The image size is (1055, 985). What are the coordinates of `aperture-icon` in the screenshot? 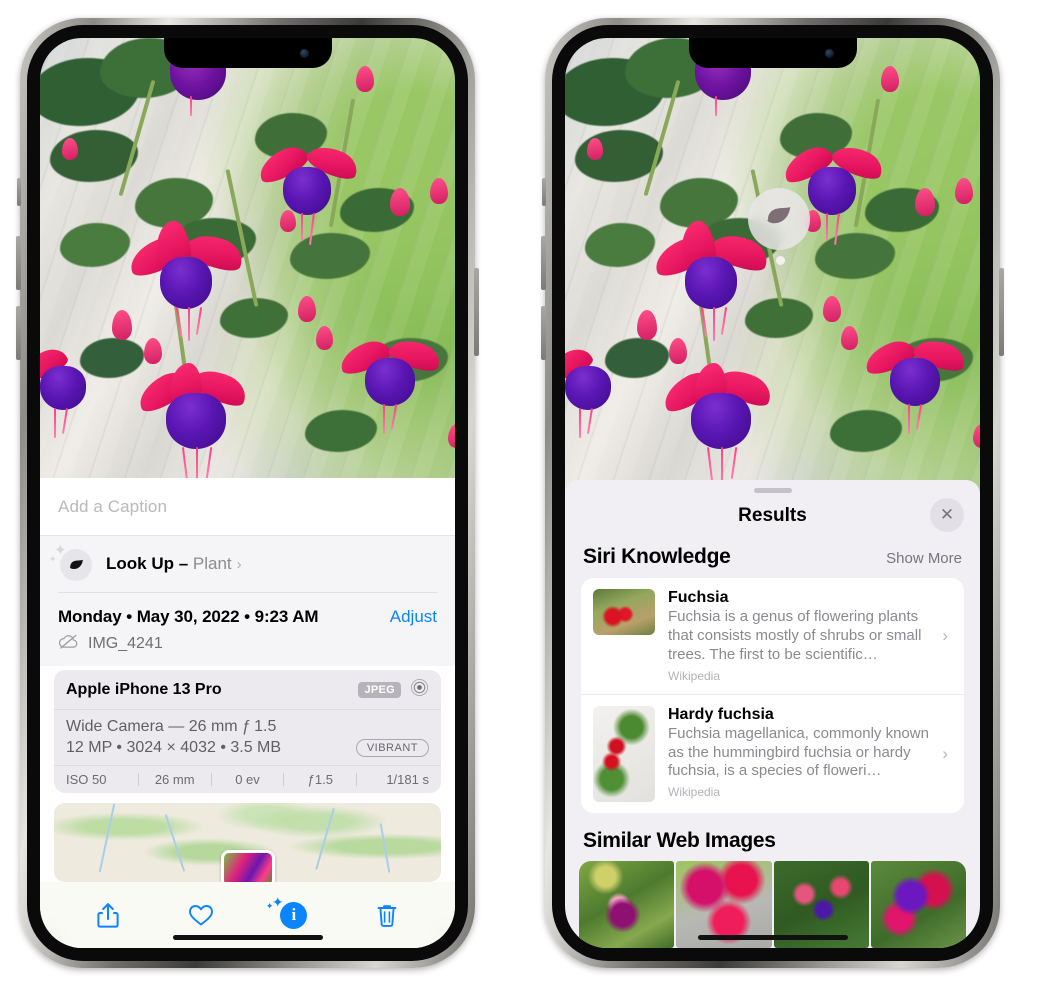 It's located at (419, 690).